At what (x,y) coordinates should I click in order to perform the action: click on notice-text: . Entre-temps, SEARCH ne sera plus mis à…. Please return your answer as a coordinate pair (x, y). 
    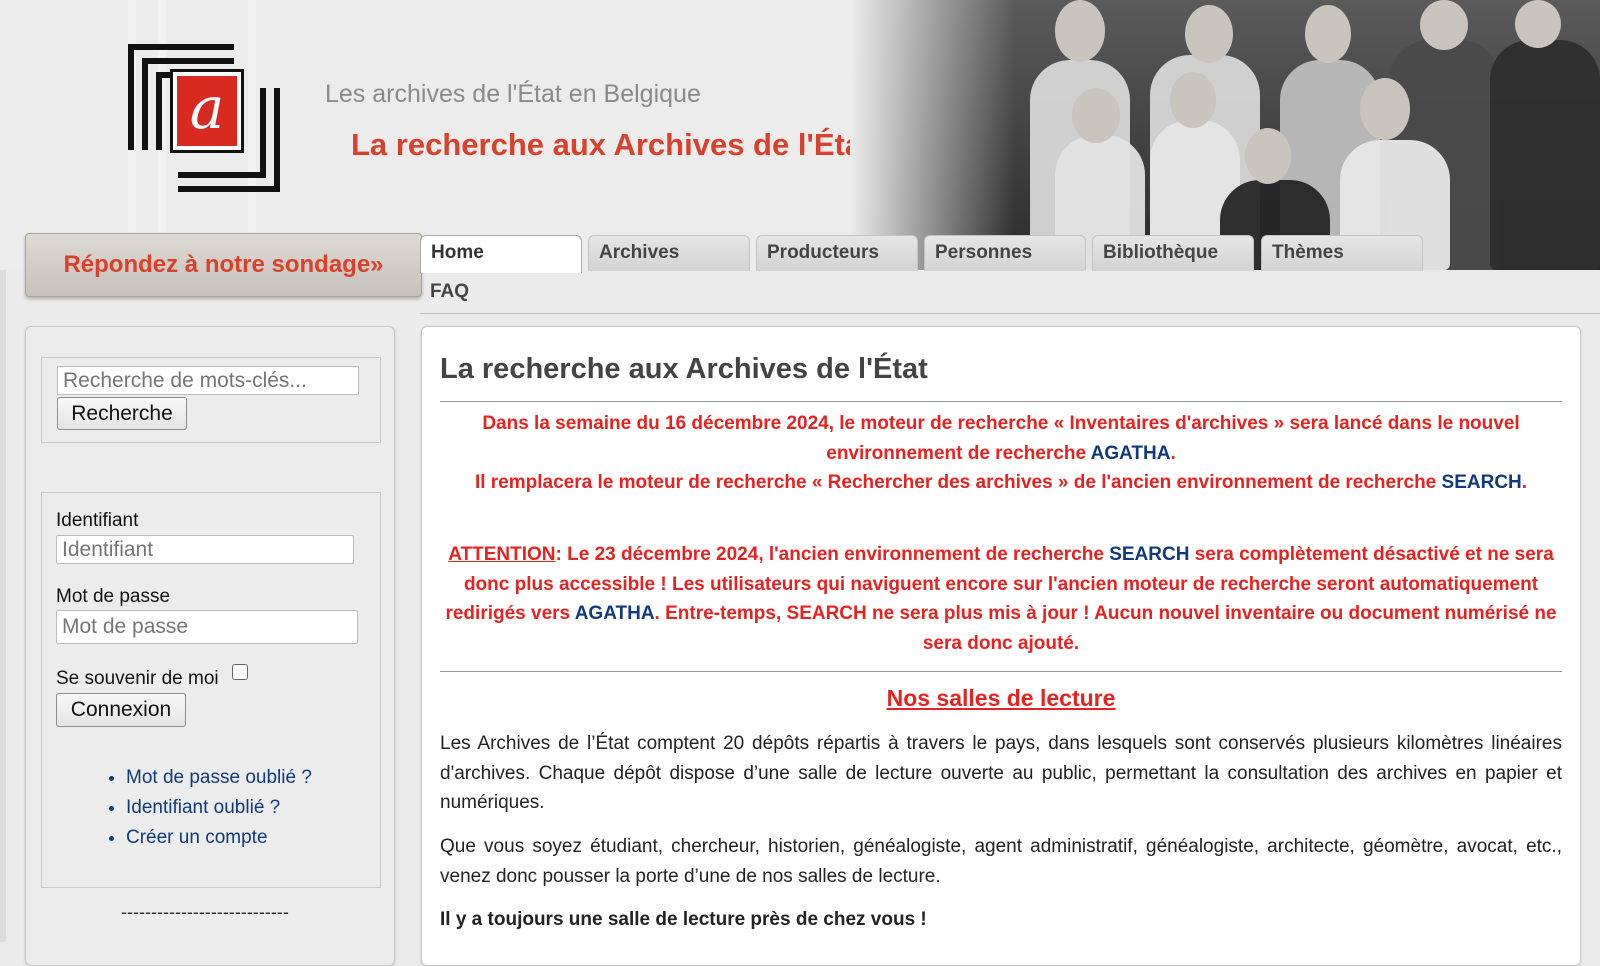
    Looking at the image, I should click on (1105, 628).